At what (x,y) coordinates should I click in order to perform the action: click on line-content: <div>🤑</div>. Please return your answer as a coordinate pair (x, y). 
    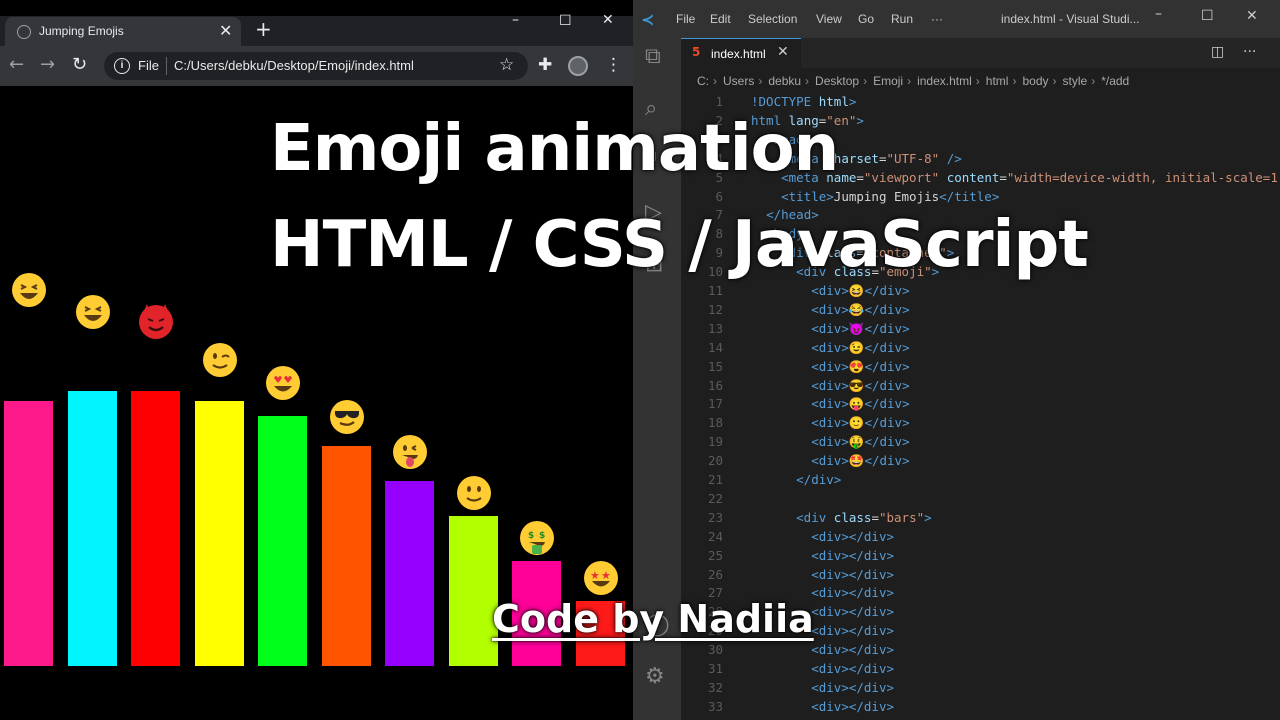
    Looking at the image, I should click on (860, 442).